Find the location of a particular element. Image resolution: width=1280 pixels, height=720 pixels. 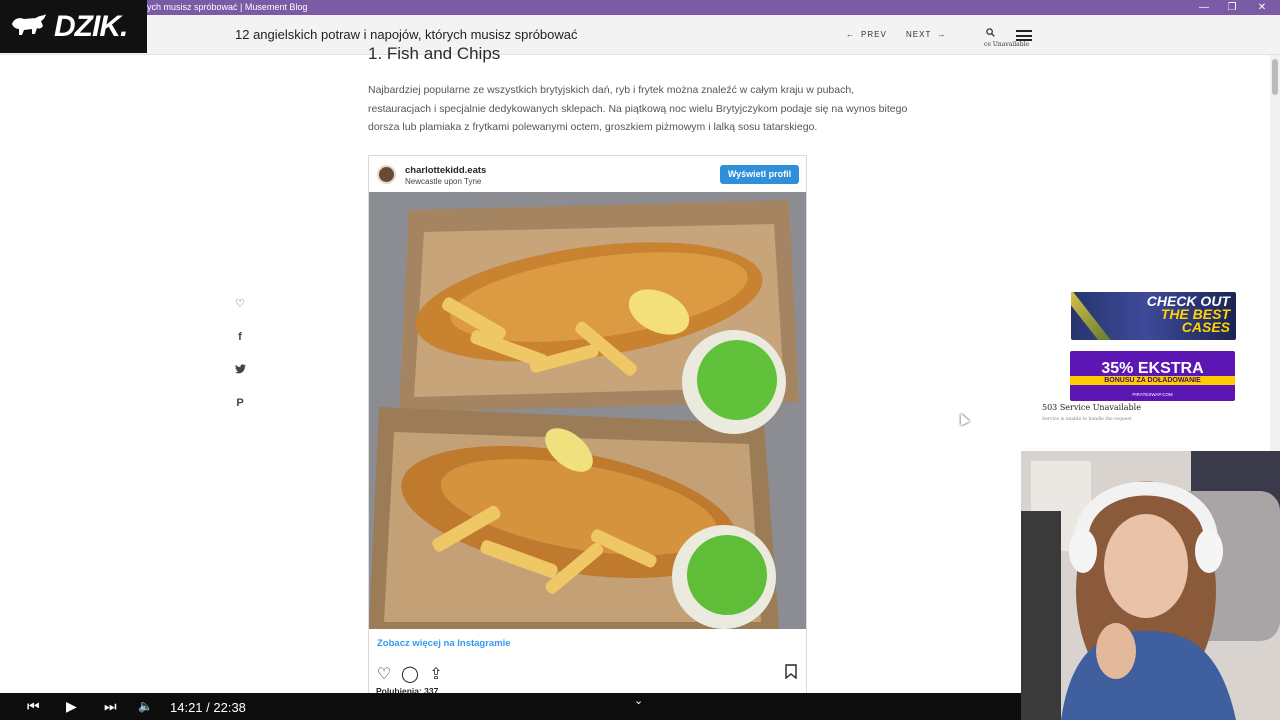

webcam-overlay is located at coordinates (1150, 585).